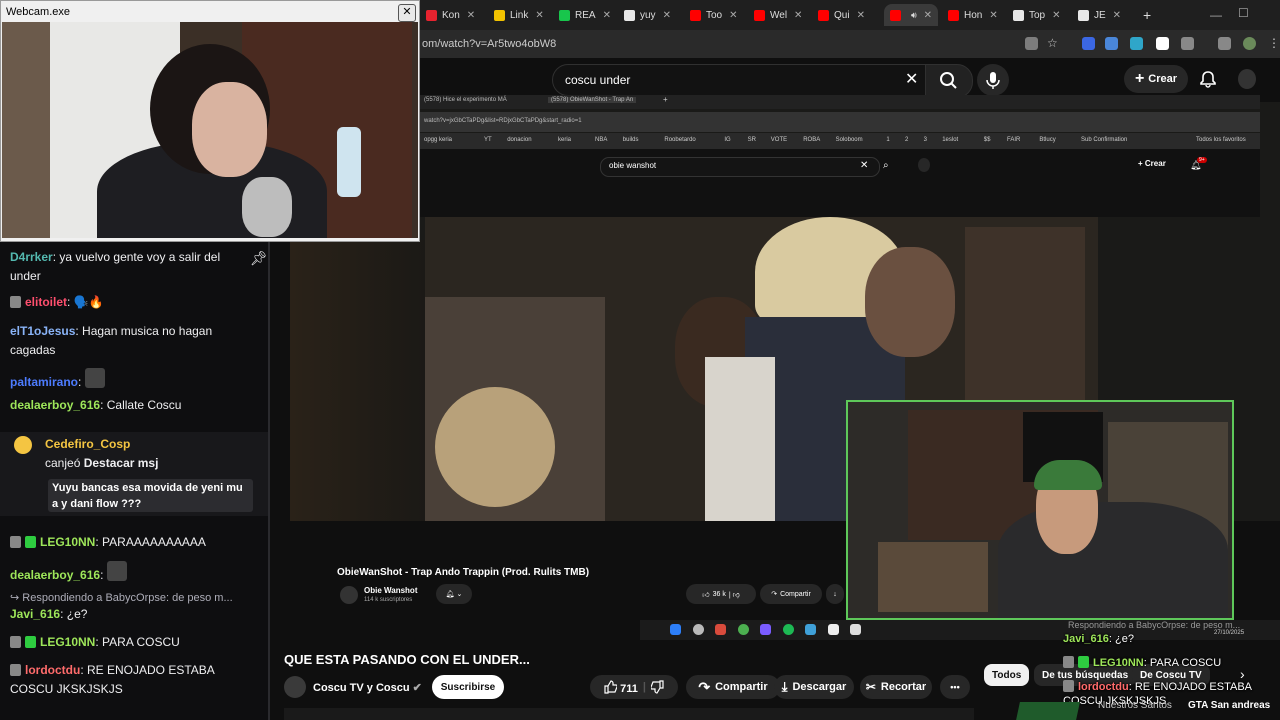  Describe the element at coordinates (788, 629) in the screenshot. I see `spotify-icon` at that location.